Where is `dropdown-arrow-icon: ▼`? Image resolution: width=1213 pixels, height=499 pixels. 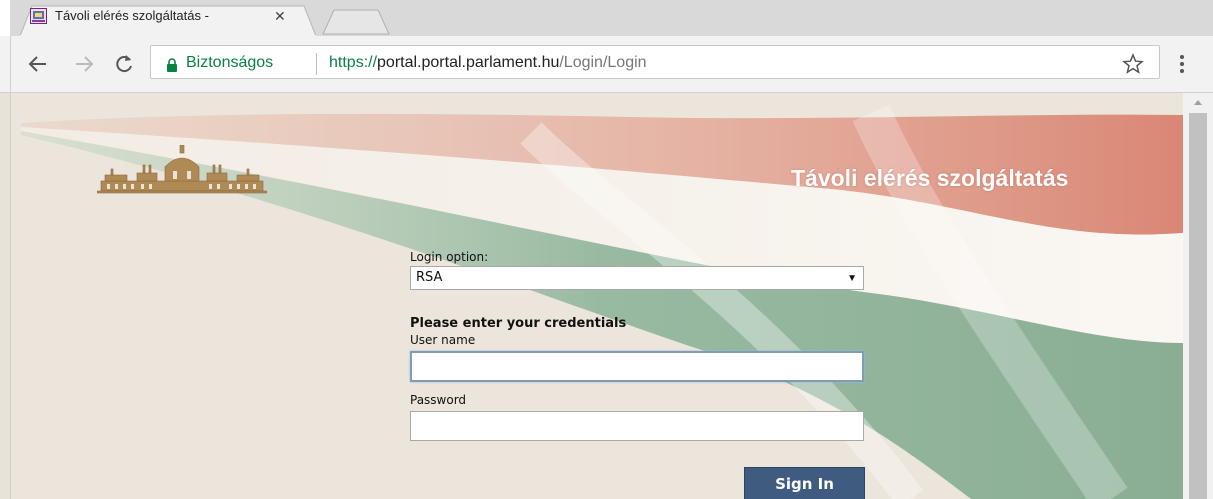
dropdown-arrow-icon: ▼ is located at coordinates (852, 278).